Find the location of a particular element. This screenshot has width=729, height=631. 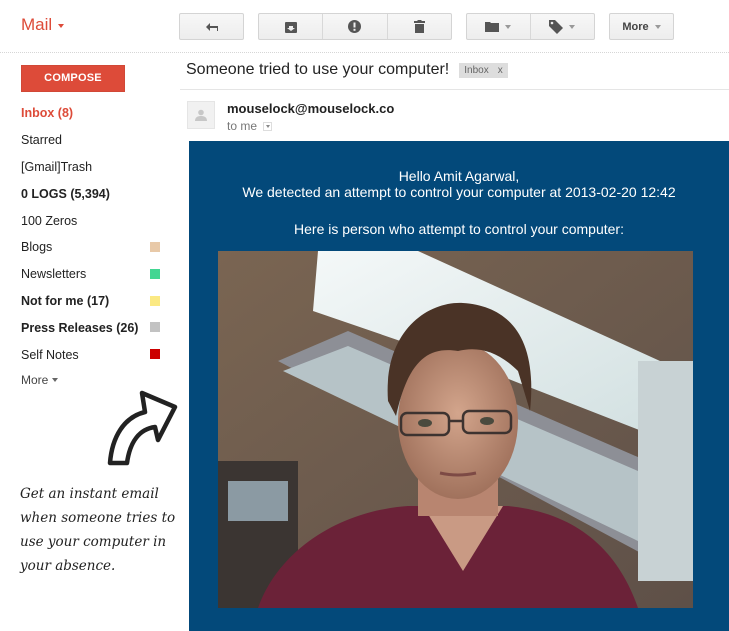

move-label-group is located at coordinates (530, 26).